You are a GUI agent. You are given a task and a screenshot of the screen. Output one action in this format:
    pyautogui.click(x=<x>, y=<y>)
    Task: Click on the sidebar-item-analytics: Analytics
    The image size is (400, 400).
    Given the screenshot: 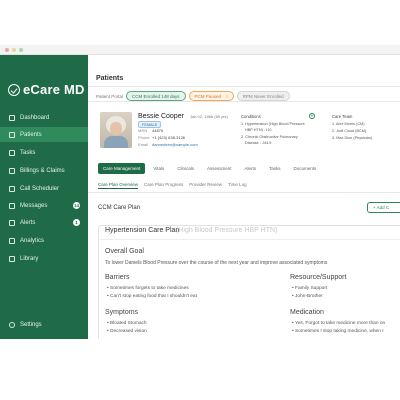 What is the action you would take?
    pyautogui.click(x=44, y=240)
    